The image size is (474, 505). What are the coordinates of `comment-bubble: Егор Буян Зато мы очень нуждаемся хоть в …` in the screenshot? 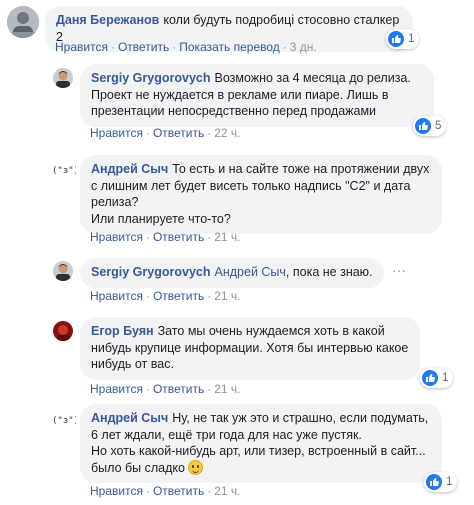 It's located at (250, 348).